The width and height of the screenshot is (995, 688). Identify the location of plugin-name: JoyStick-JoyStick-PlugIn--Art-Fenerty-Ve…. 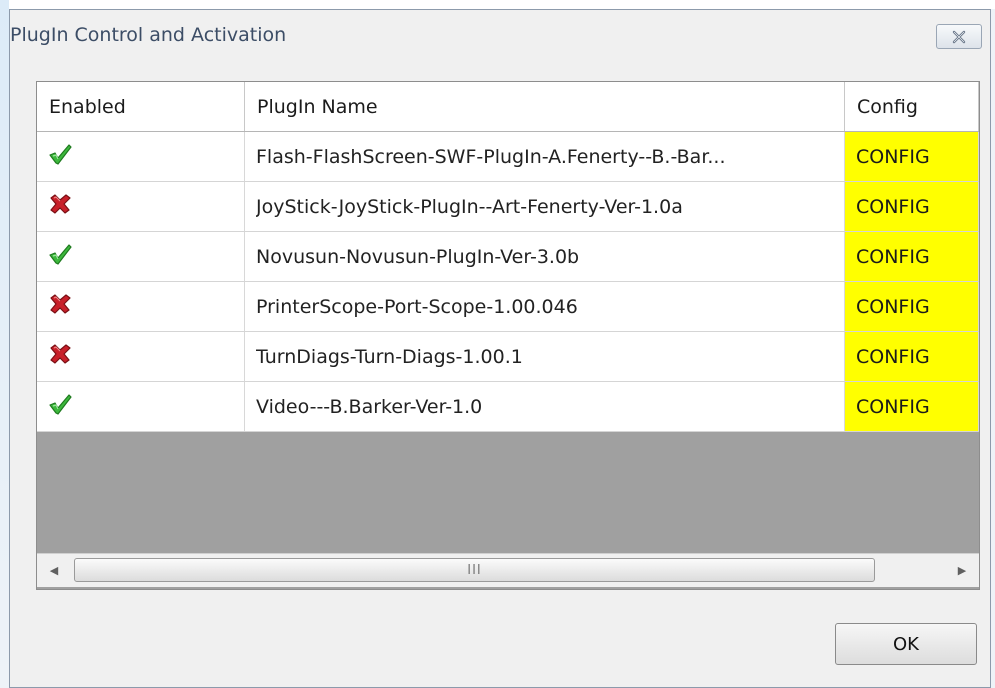
(469, 206).